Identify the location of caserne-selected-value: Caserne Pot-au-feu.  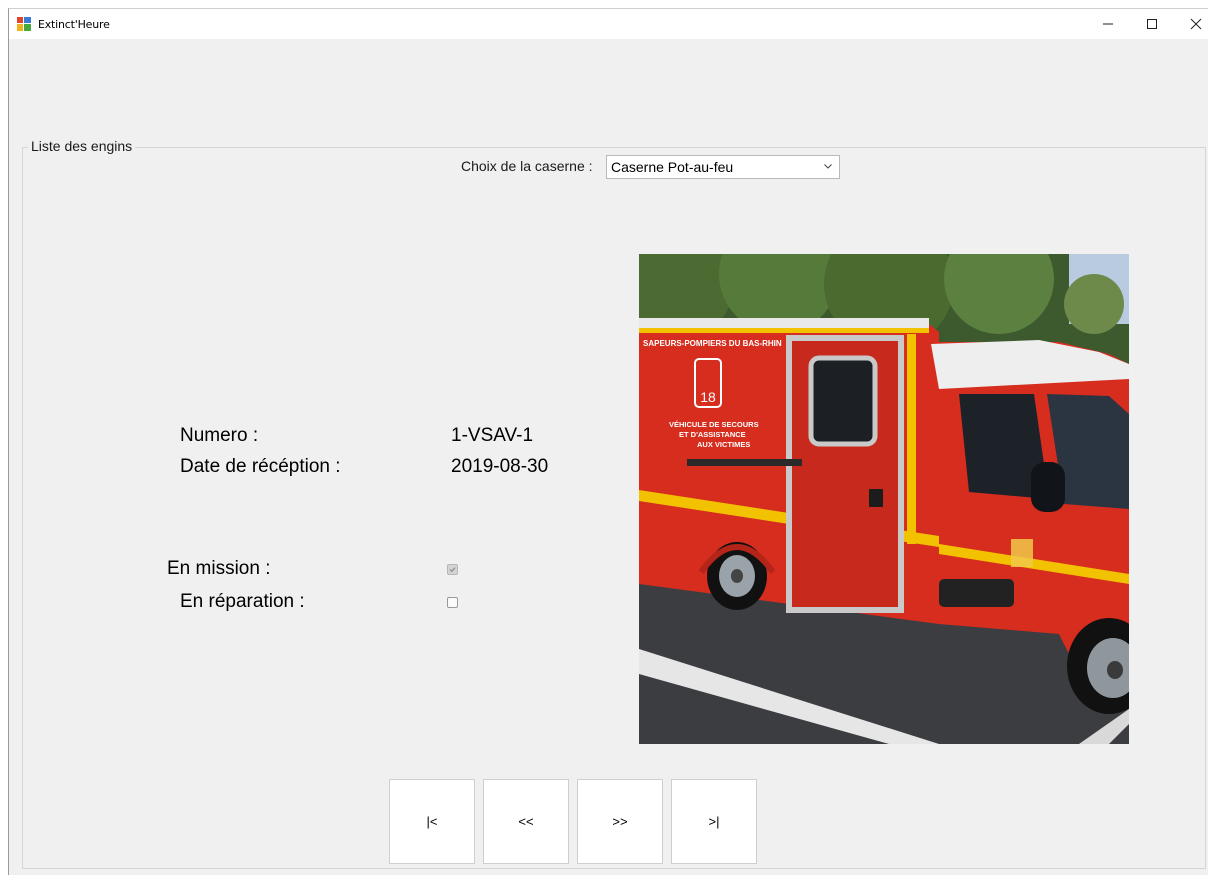
(672, 167).